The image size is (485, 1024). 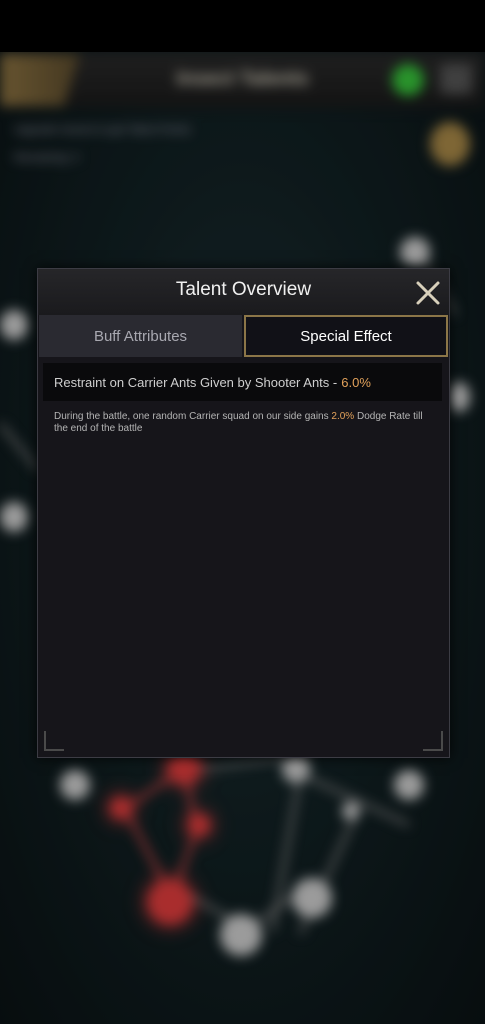 What do you see at coordinates (356, 382) in the screenshot?
I see `effect-value: 6.0%` at bounding box center [356, 382].